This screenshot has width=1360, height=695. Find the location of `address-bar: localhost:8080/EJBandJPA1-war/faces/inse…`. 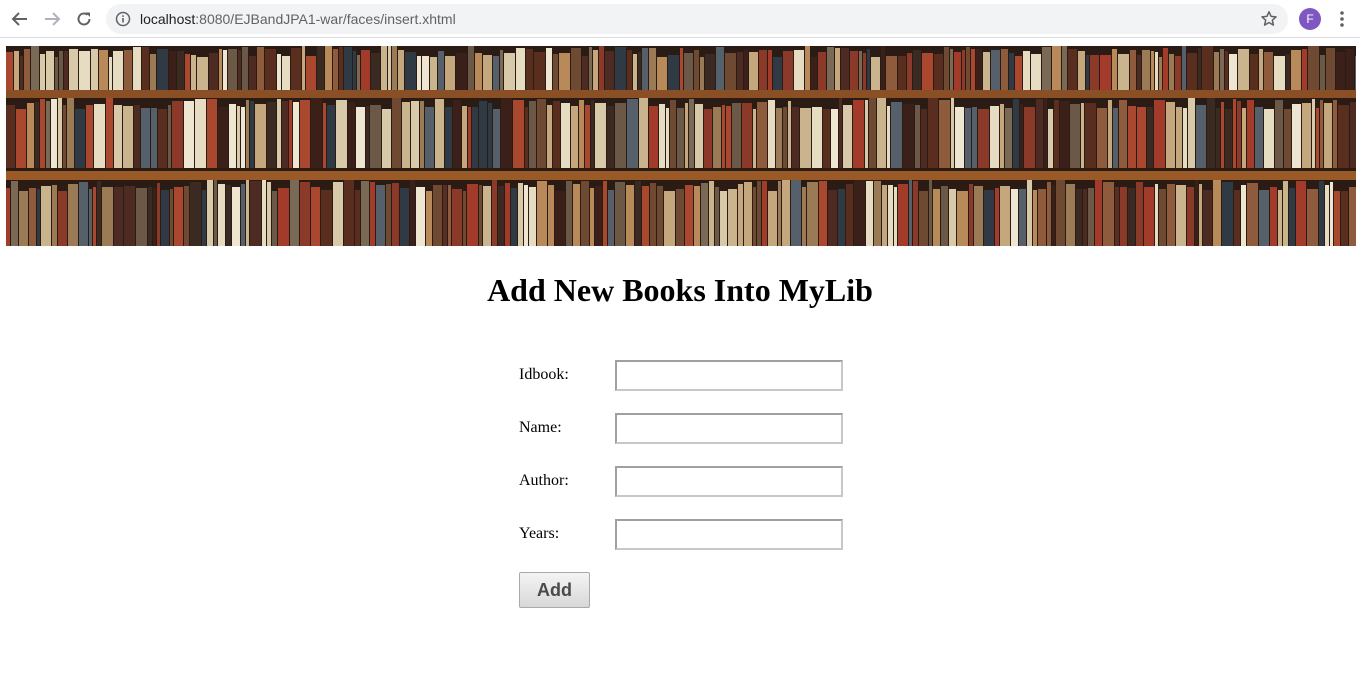

address-bar: localhost:8080/EJBandJPA1-war/faces/inse… is located at coordinates (697, 19).